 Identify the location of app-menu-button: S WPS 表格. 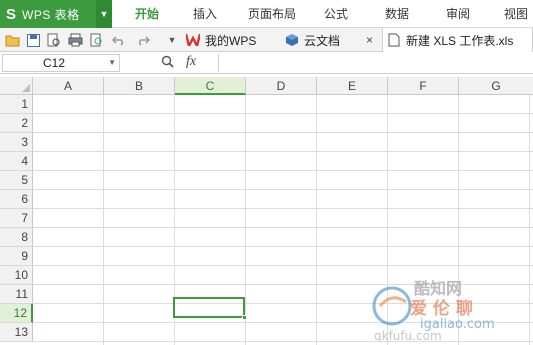
(48, 14).